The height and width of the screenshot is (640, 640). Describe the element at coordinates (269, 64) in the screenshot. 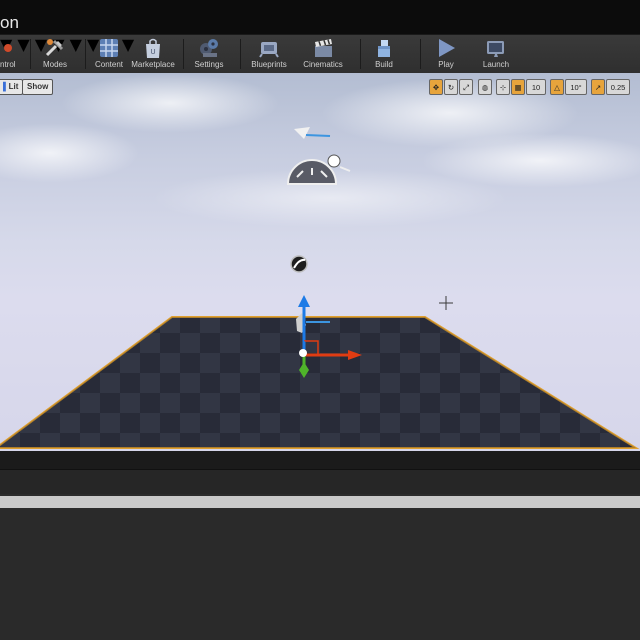

I see `blueprints-label: Blueprints` at that location.